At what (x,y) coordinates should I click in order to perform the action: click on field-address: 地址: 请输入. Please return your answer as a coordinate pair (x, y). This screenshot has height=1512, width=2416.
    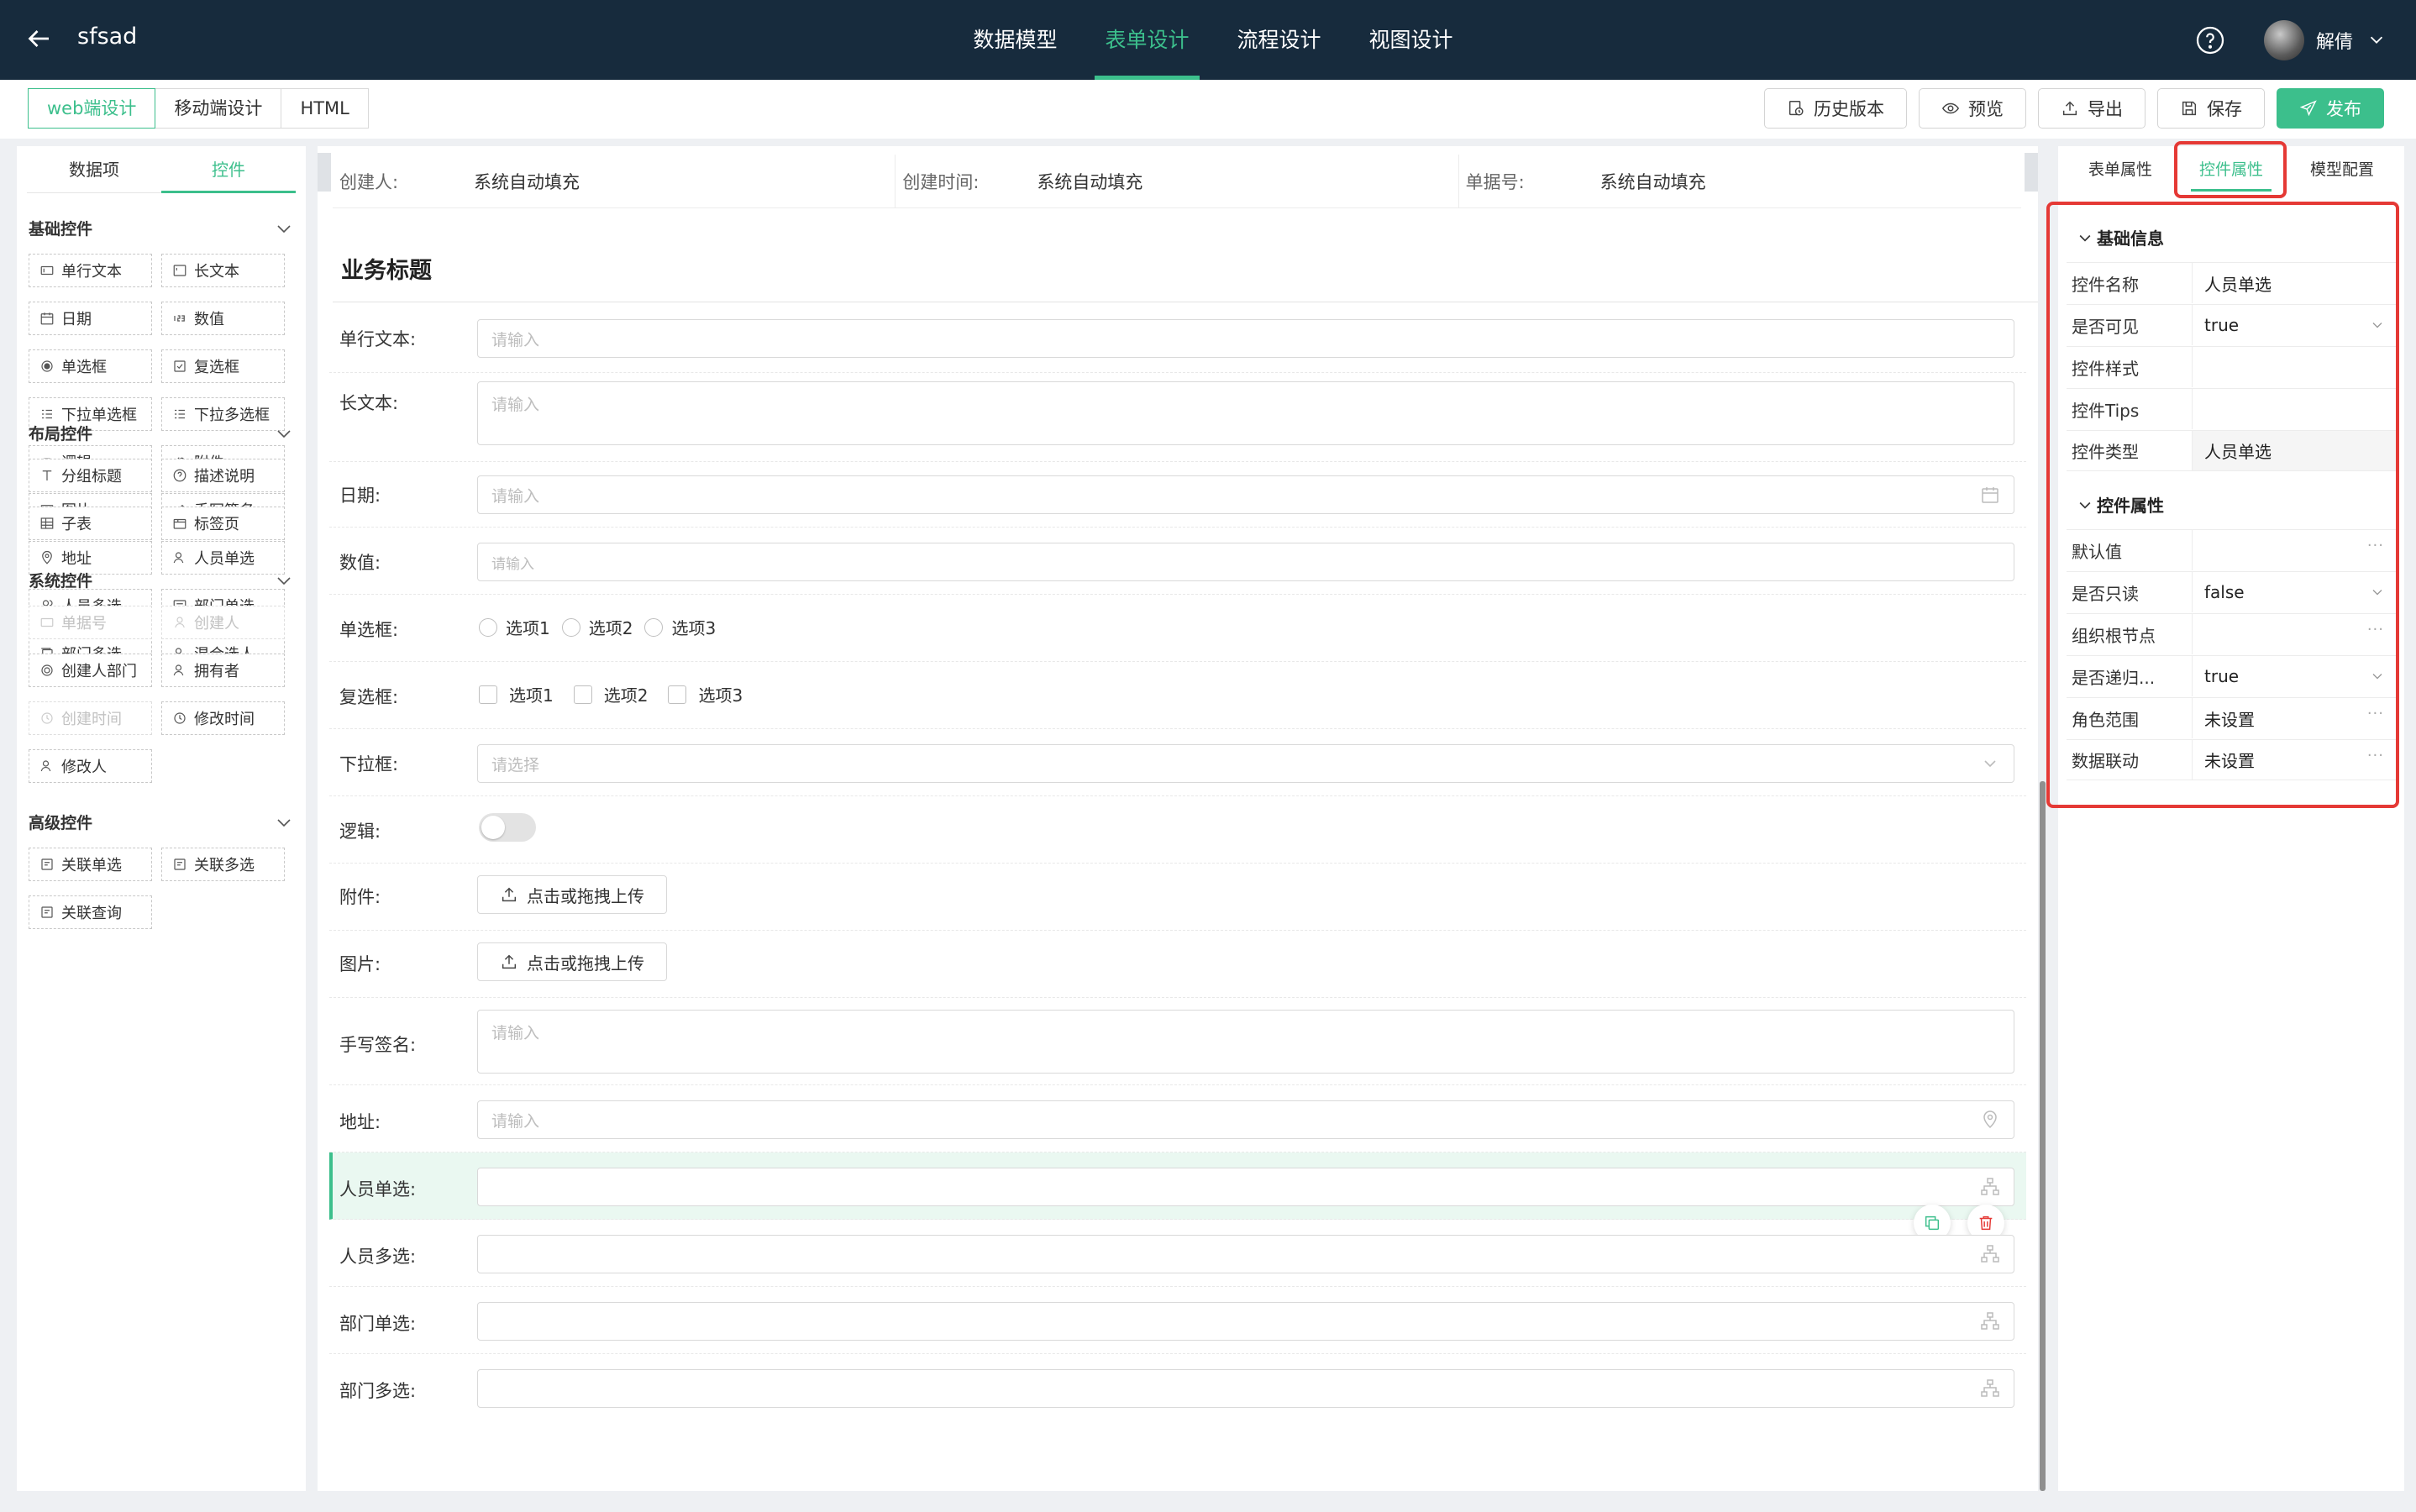
    Looking at the image, I should click on (1177, 1118).